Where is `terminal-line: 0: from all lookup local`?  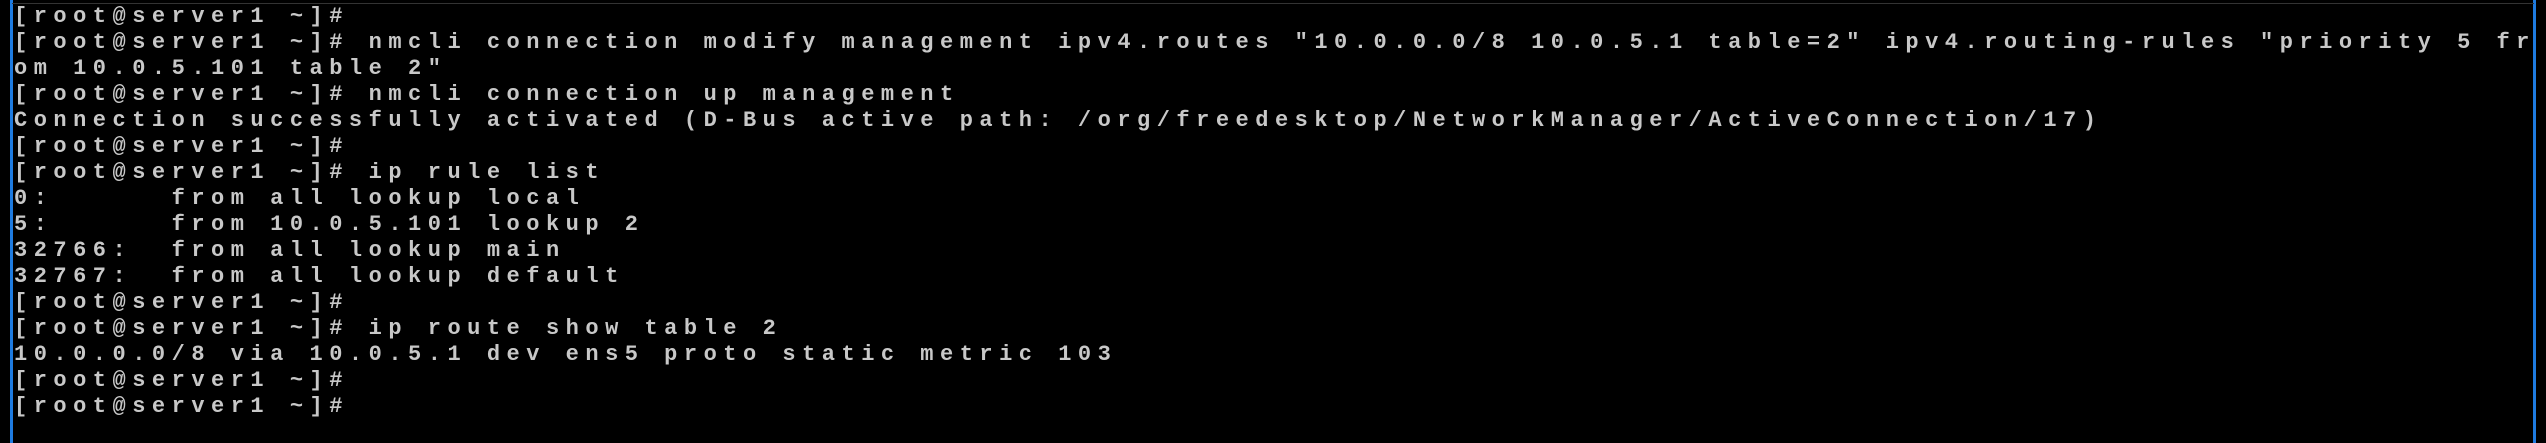 terminal-line: 0: from all lookup local is located at coordinates (300, 198).